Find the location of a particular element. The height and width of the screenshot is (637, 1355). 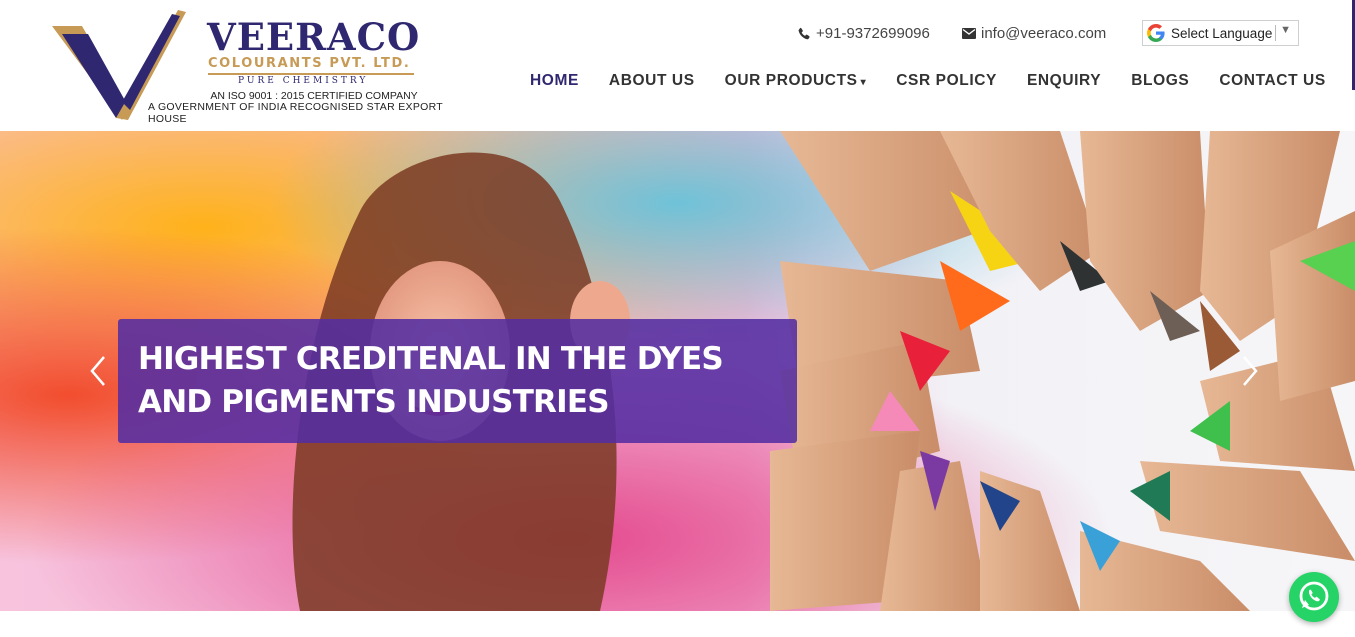

nav-enquiry: ENQUIRY is located at coordinates (1064, 81).